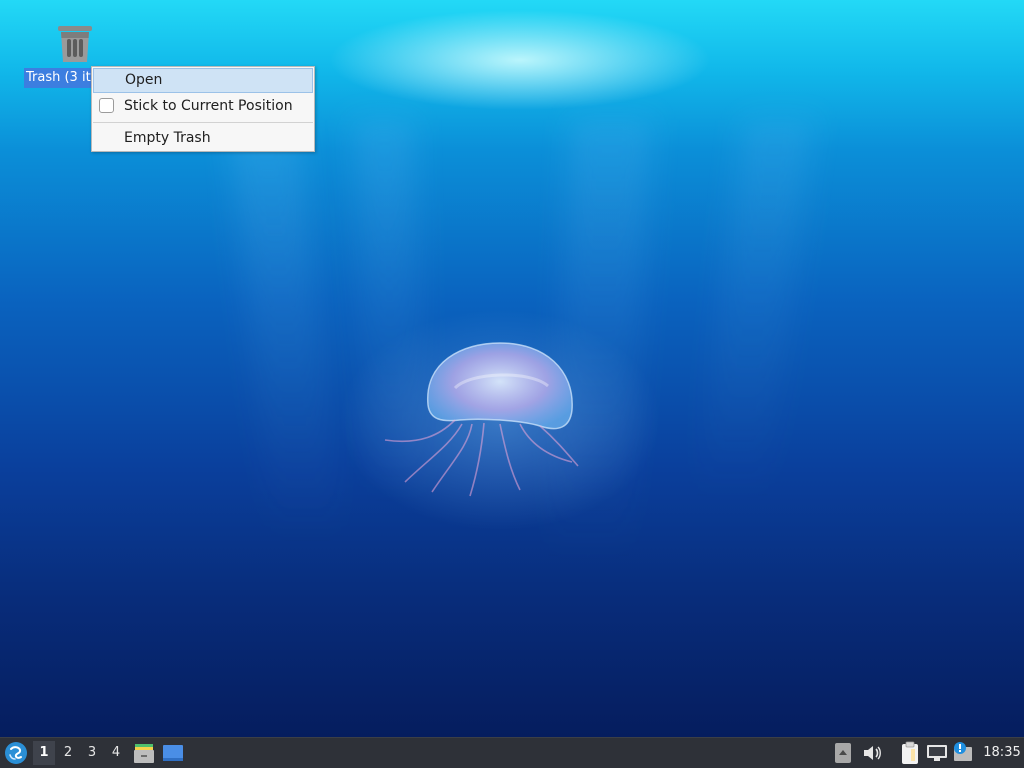  What do you see at coordinates (512, 752) in the screenshot?
I see `taskbar-panel: 1 2 3 4 18:35` at bounding box center [512, 752].